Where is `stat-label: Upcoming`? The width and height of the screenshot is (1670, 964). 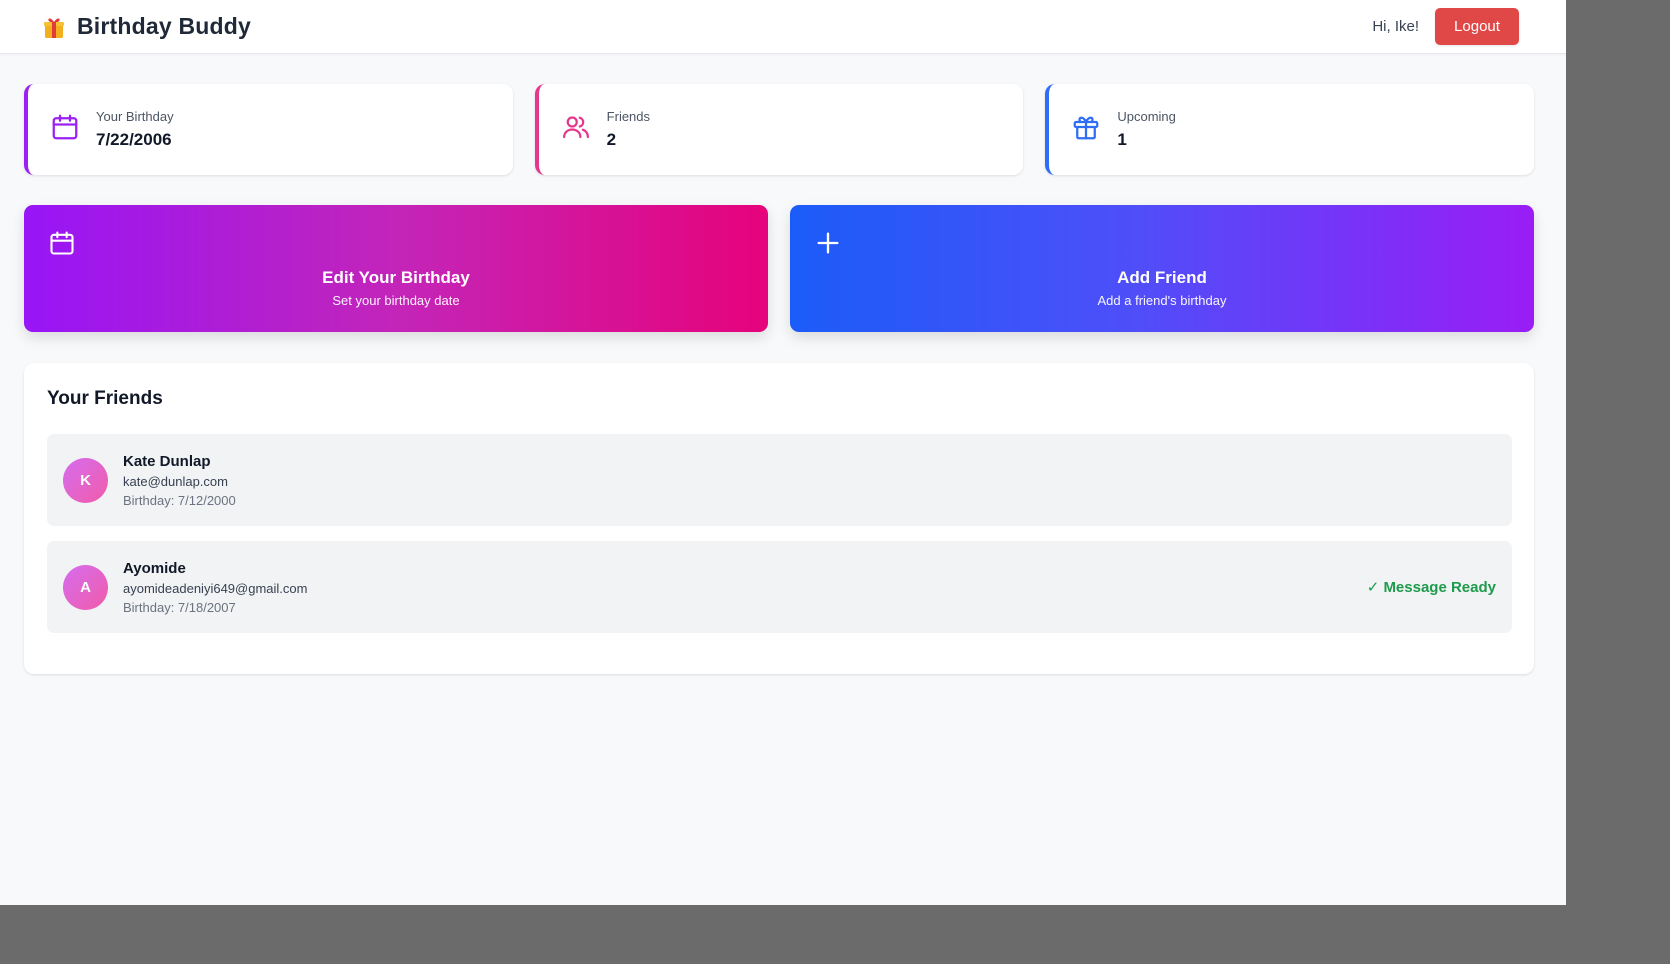
stat-label: Upcoming is located at coordinates (1146, 116).